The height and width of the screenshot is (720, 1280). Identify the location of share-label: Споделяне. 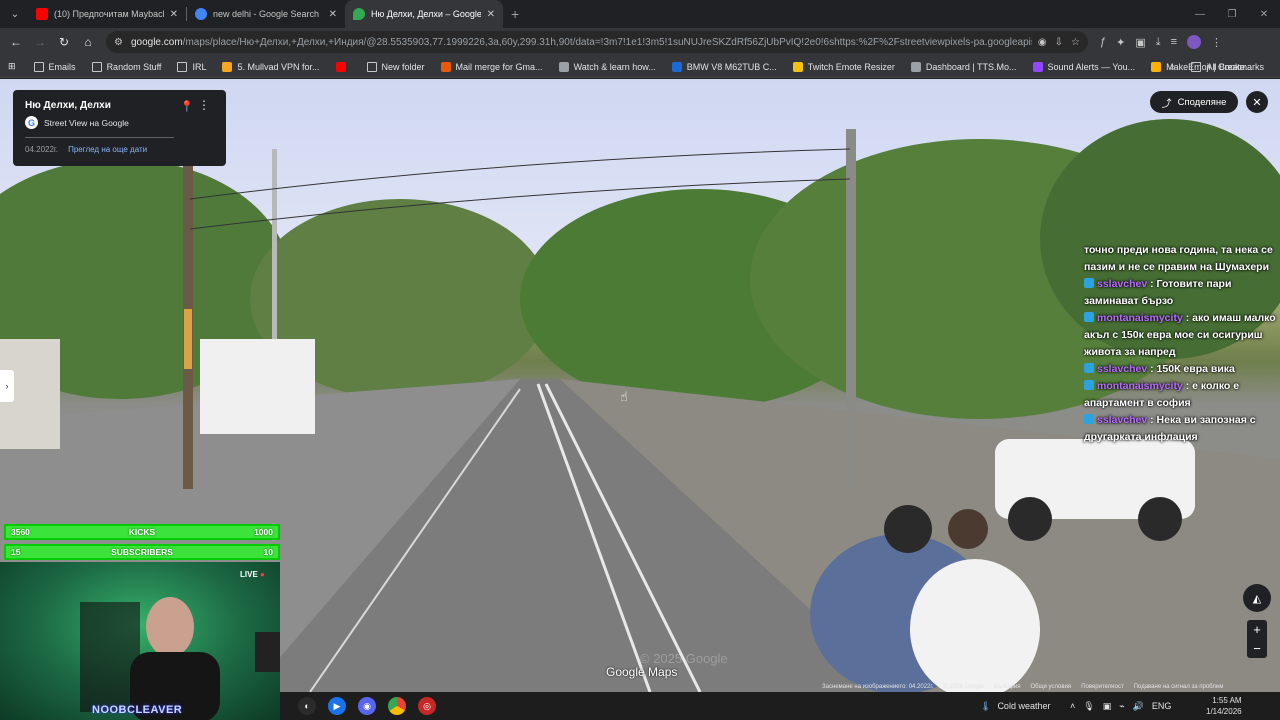
(1202, 102).